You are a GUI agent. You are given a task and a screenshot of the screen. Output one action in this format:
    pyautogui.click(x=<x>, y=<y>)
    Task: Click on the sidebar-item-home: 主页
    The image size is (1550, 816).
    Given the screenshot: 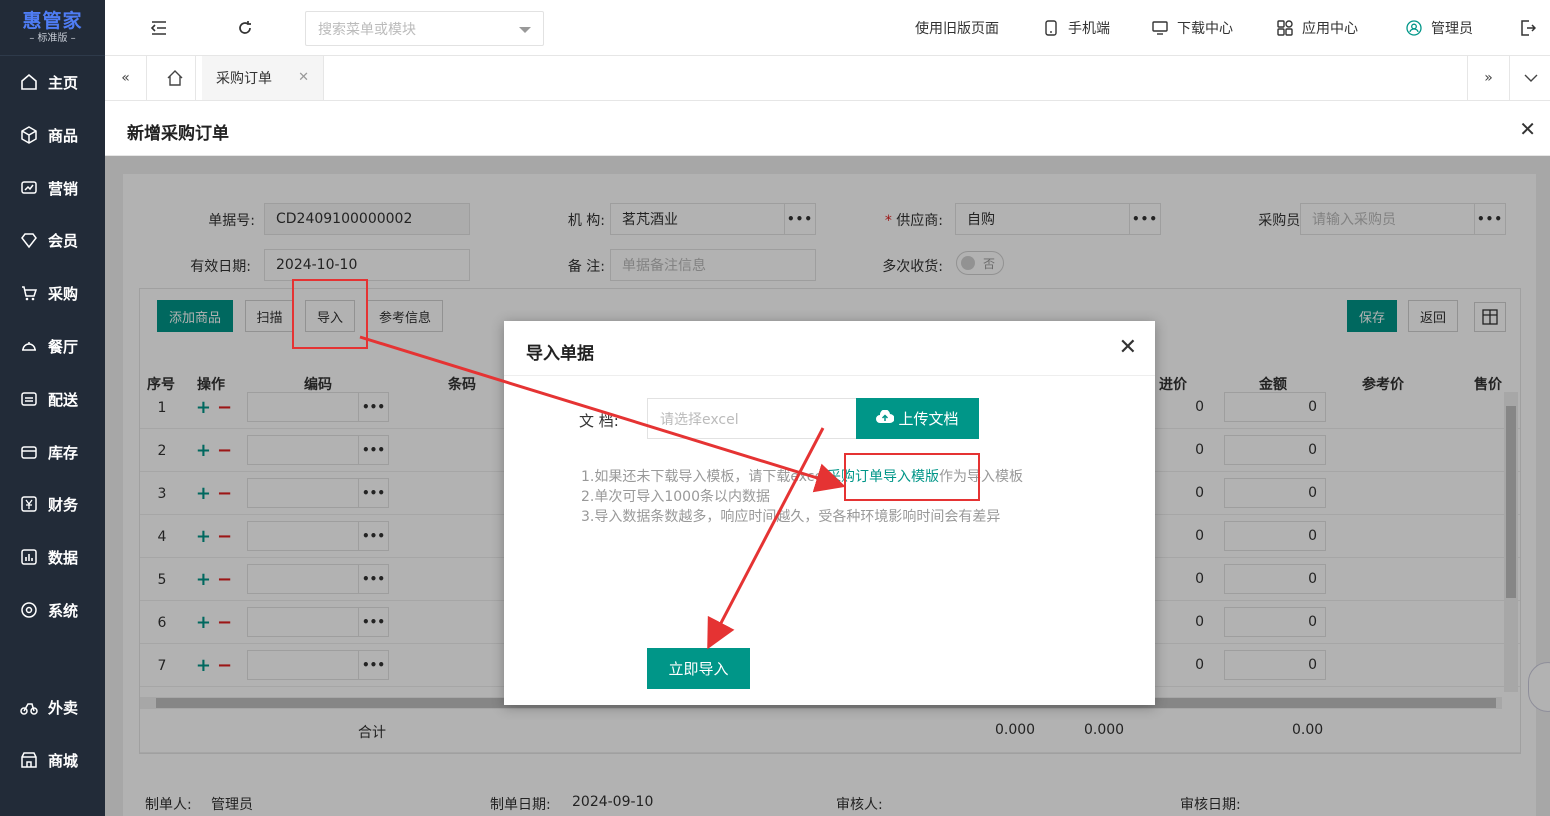 What is the action you would take?
    pyautogui.click(x=52, y=82)
    